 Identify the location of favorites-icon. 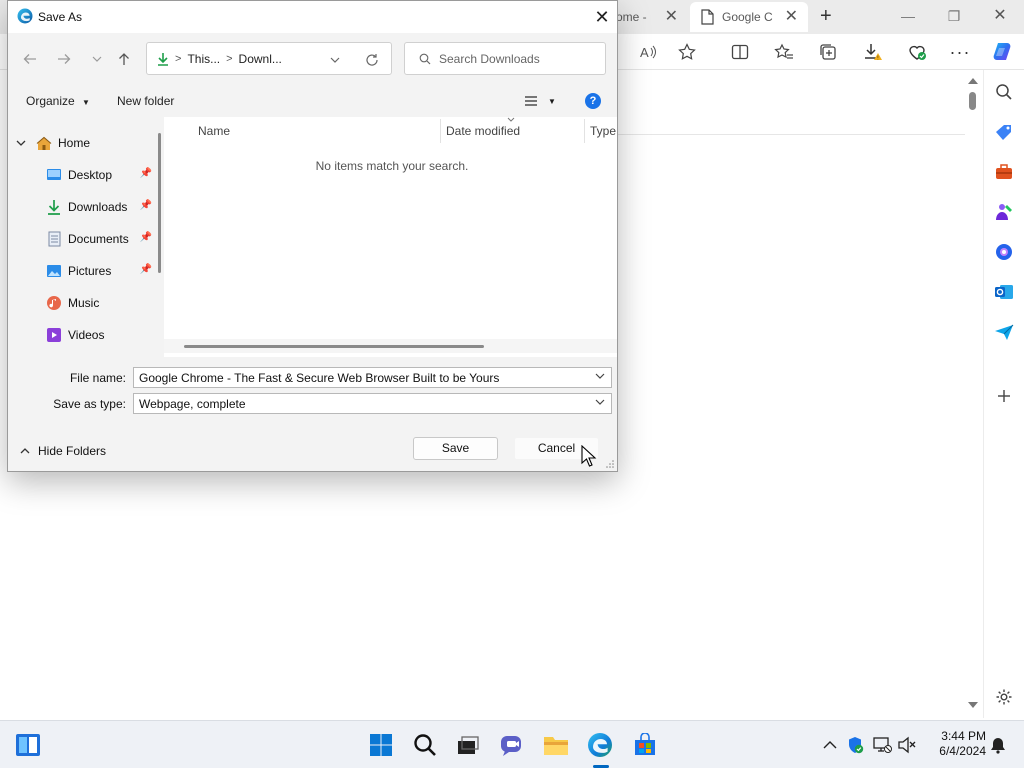
(784, 52).